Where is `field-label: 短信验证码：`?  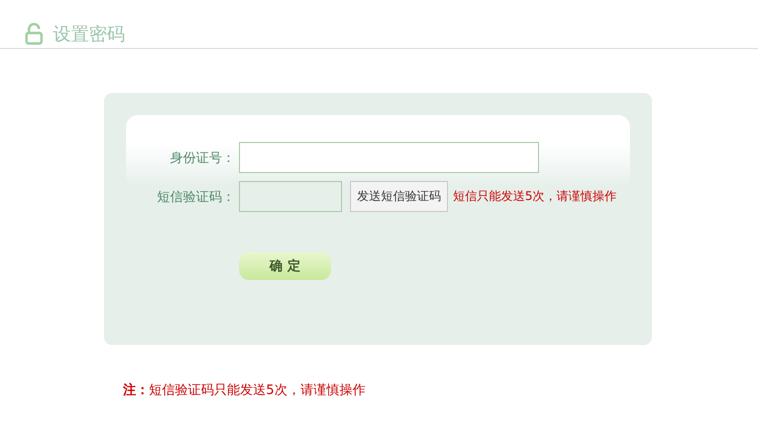
field-label: 短信验证码： is located at coordinates (196, 197).